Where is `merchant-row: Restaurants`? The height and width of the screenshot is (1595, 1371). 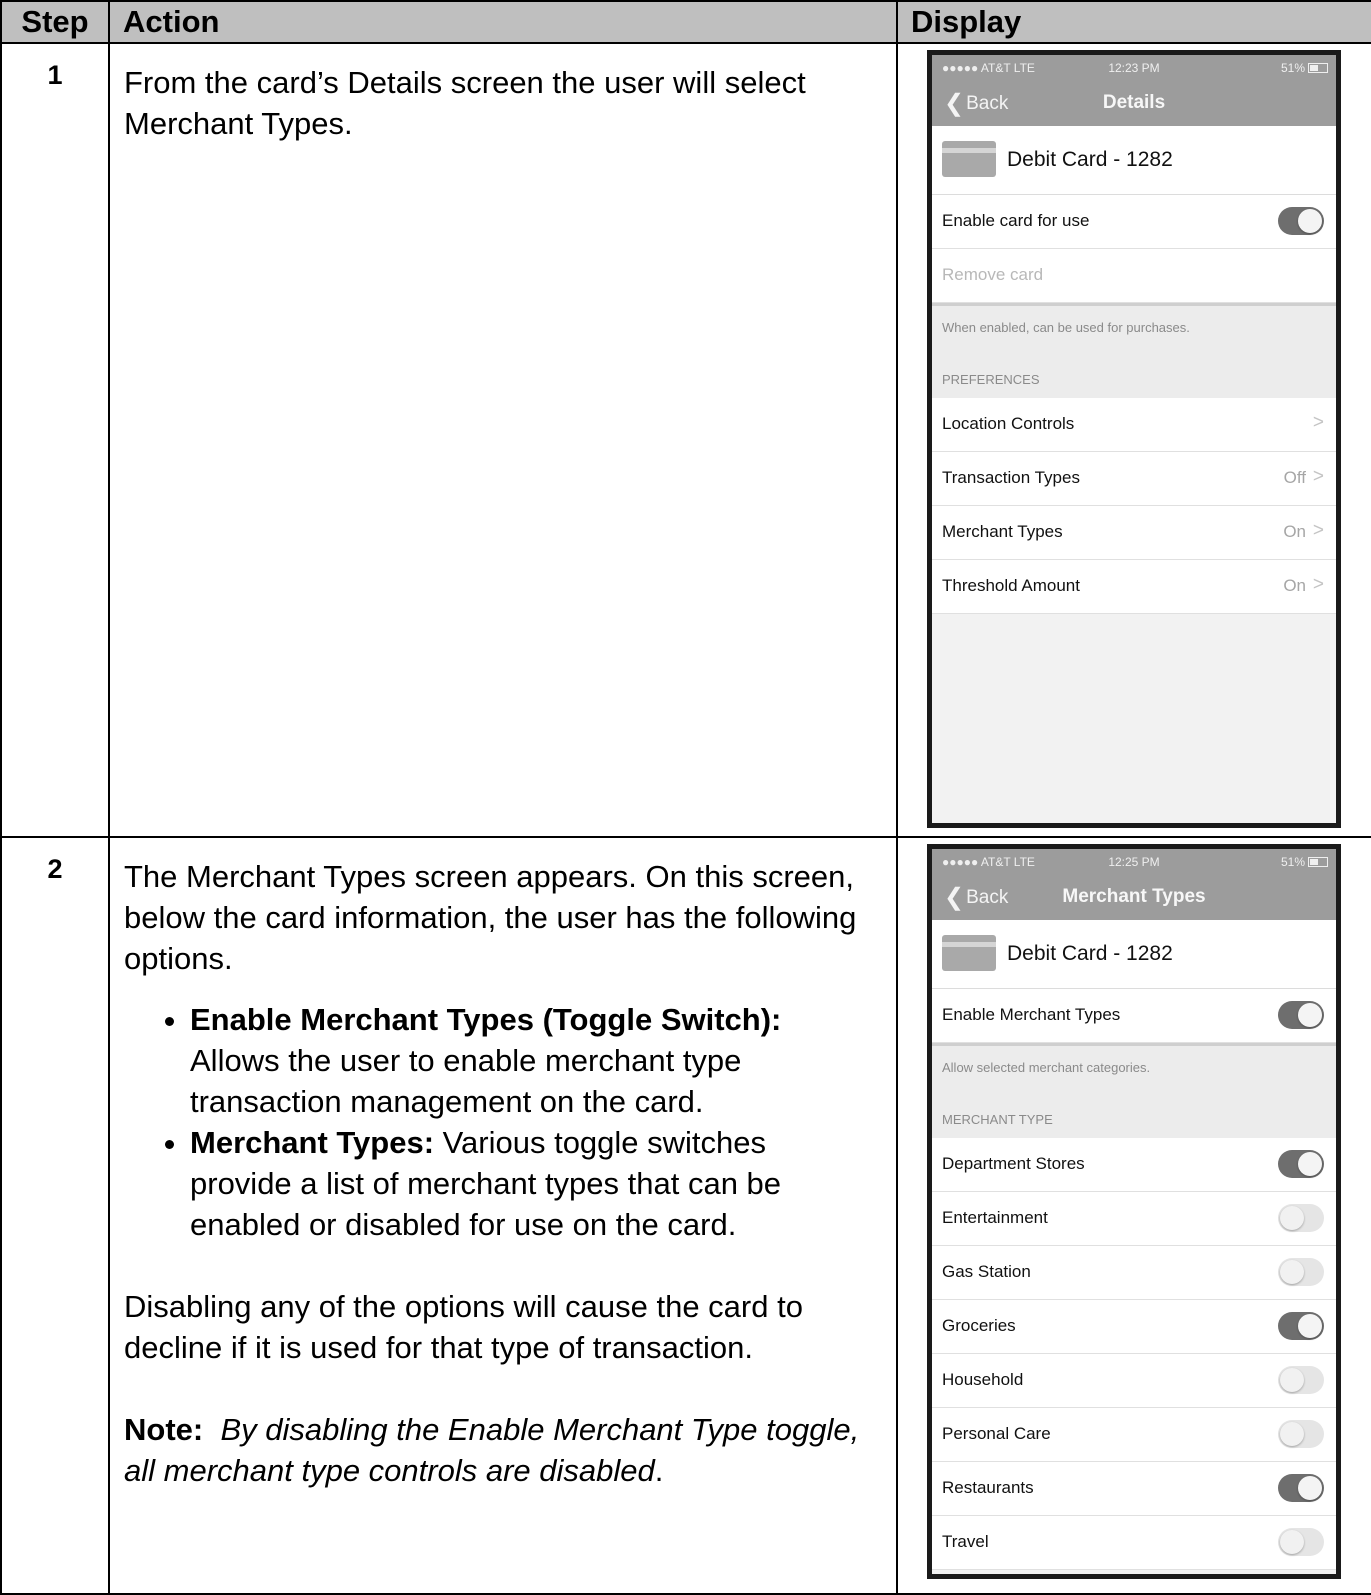 merchant-row: Restaurants is located at coordinates (1134, 1489).